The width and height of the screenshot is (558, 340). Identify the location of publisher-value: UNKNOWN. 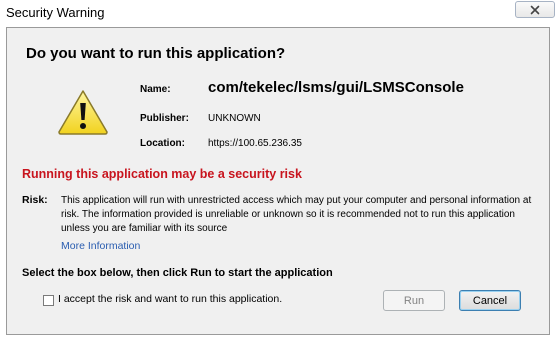
(234, 118).